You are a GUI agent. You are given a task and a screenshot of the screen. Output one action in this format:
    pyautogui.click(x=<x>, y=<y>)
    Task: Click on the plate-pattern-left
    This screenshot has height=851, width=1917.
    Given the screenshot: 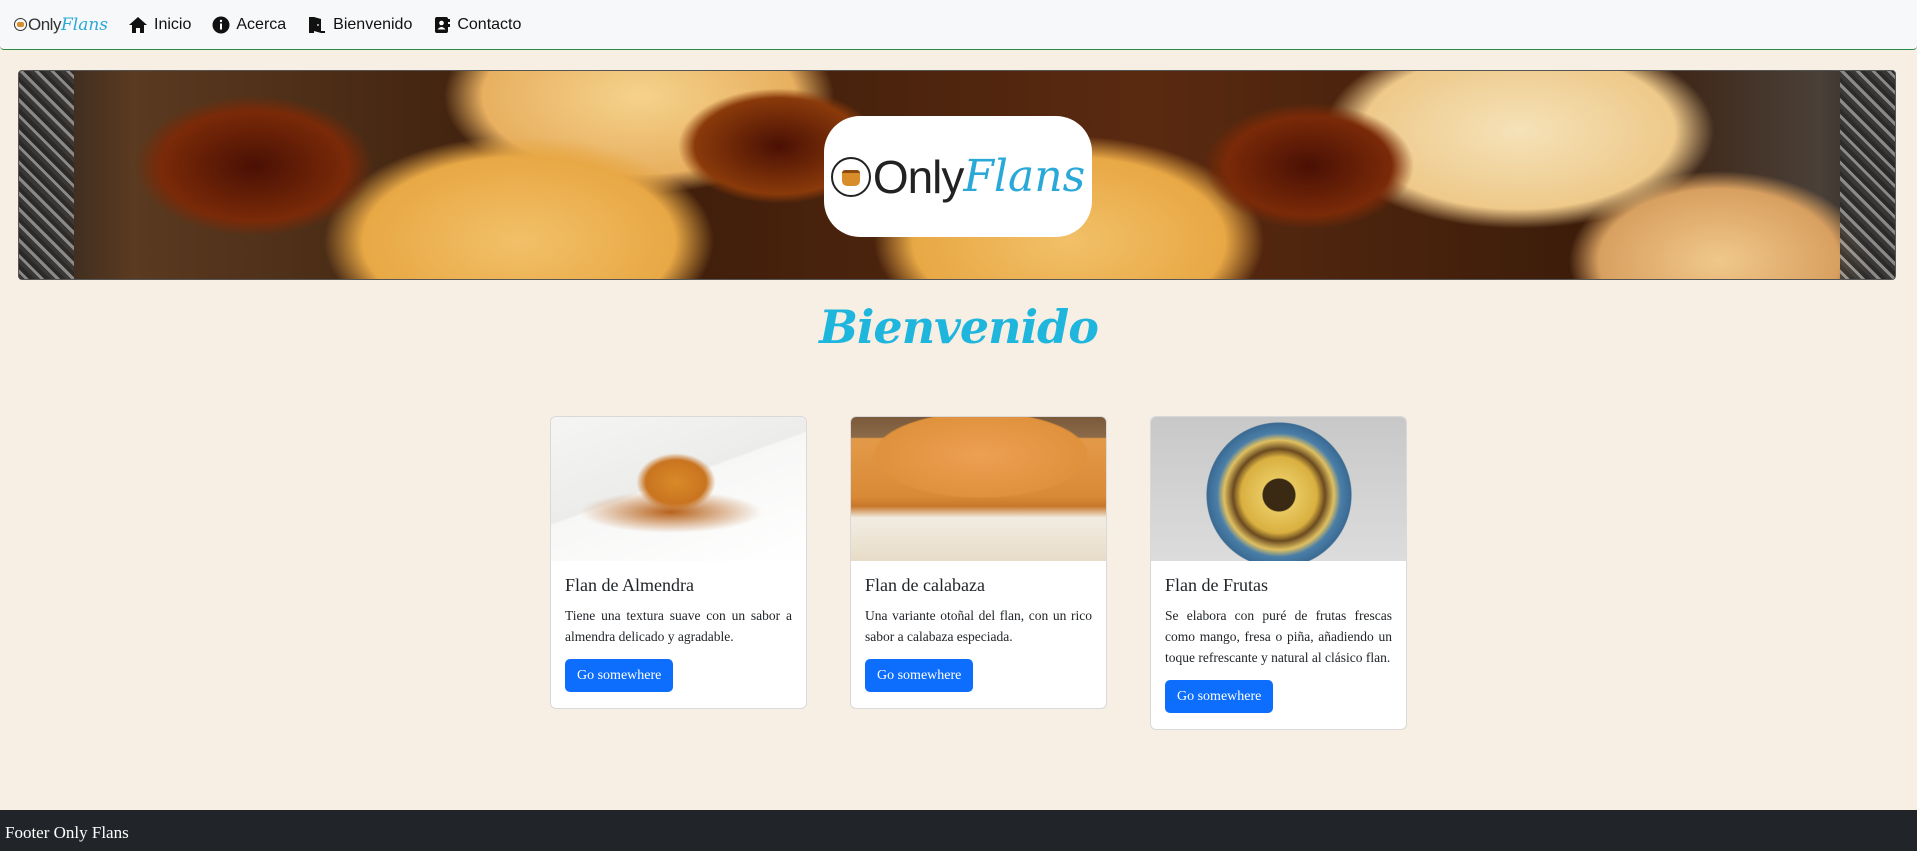 What is the action you would take?
    pyautogui.click(x=46, y=175)
    